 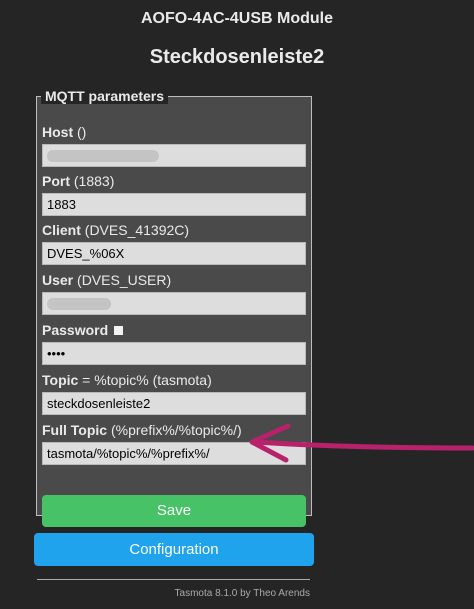 What do you see at coordinates (105, 96) in the screenshot?
I see `mqtt-parameters-legend: MQTT parameters` at bounding box center [105, 96].